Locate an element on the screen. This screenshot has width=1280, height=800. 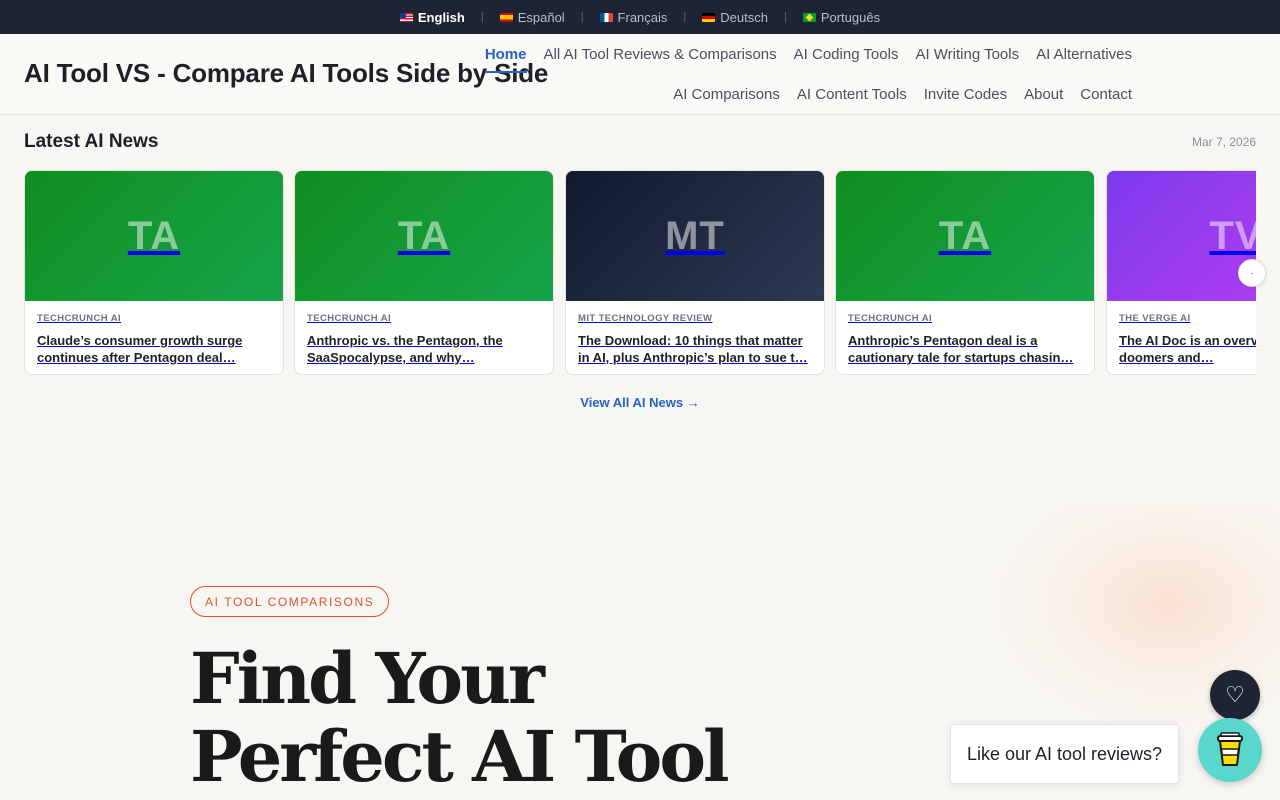
nav-contact: Contact is located at coordinates (1106, 98).